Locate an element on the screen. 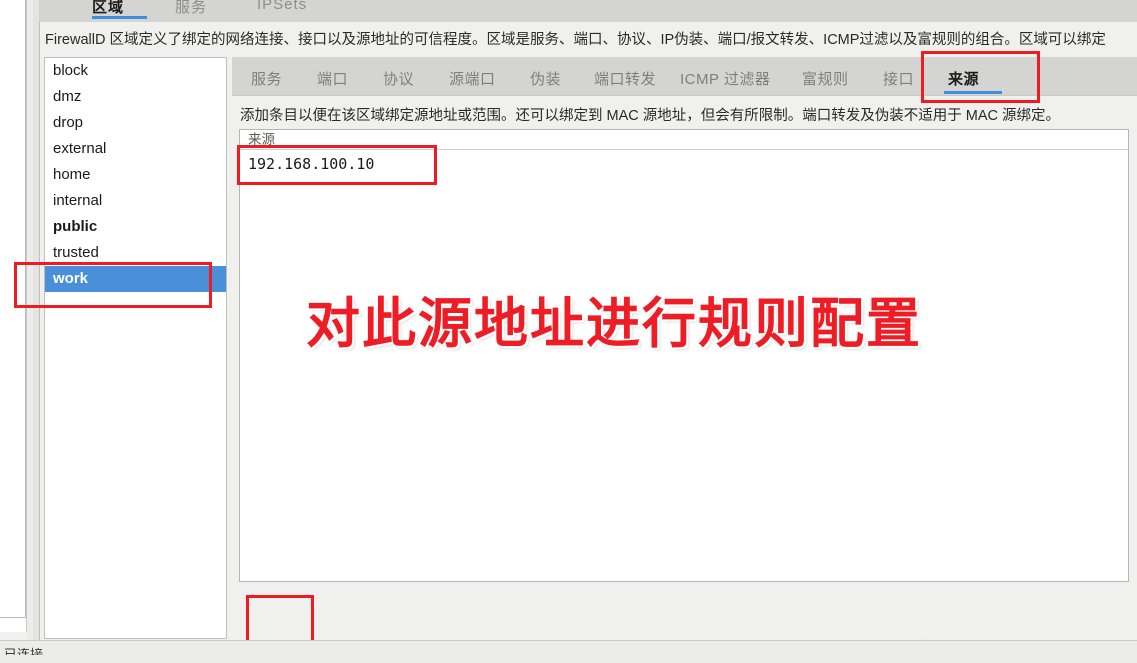 The image size is (1137, 663). tab-masquerading: 伪装 is located at coordinates (545, 78).